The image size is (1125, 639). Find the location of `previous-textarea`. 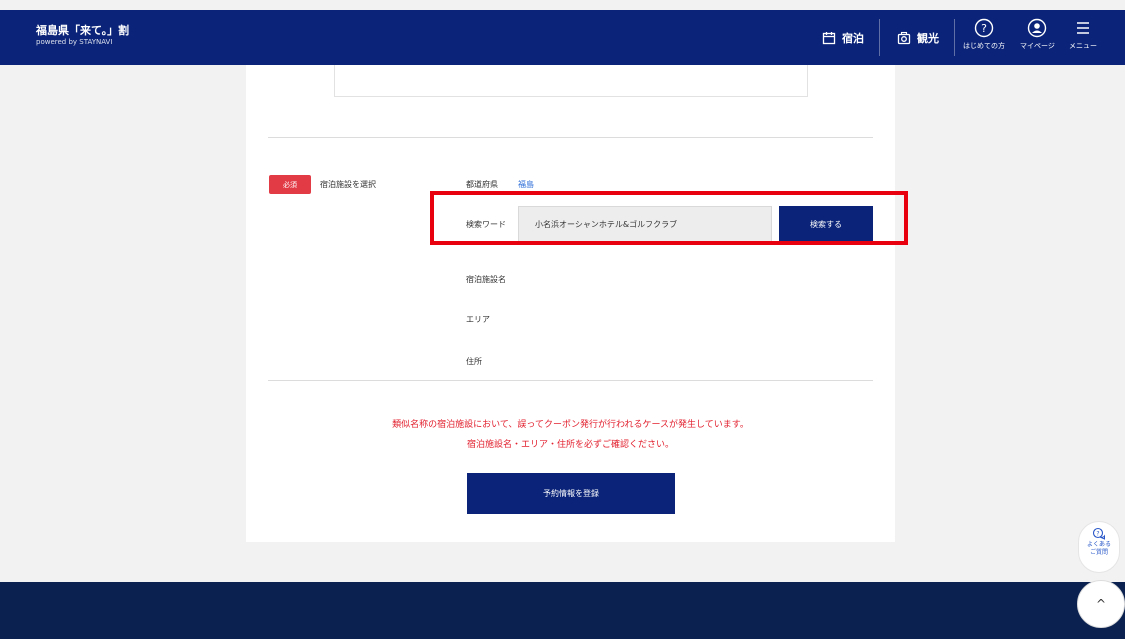

previous-textarea is located at coordinates (571, 81).